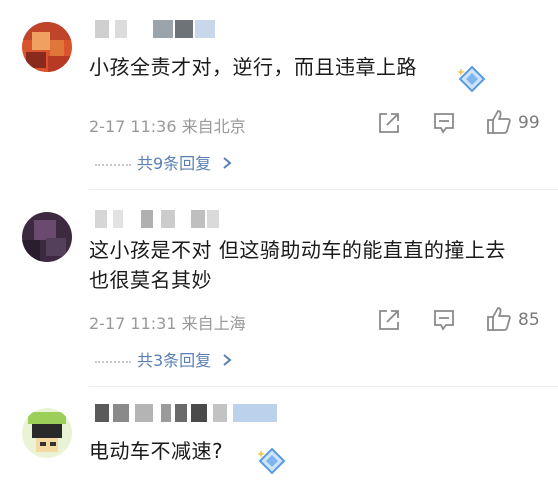 This screenshot has height=500, width=558. I want to click on comment-text-line-2: 也很莫名其妙, so click(150, 280).